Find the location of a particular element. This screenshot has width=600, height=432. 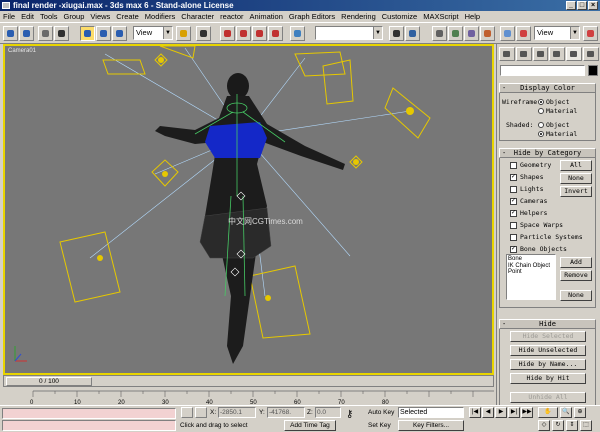

menu-graph-editors: Graph Editors is located at coordinates (312, 16).